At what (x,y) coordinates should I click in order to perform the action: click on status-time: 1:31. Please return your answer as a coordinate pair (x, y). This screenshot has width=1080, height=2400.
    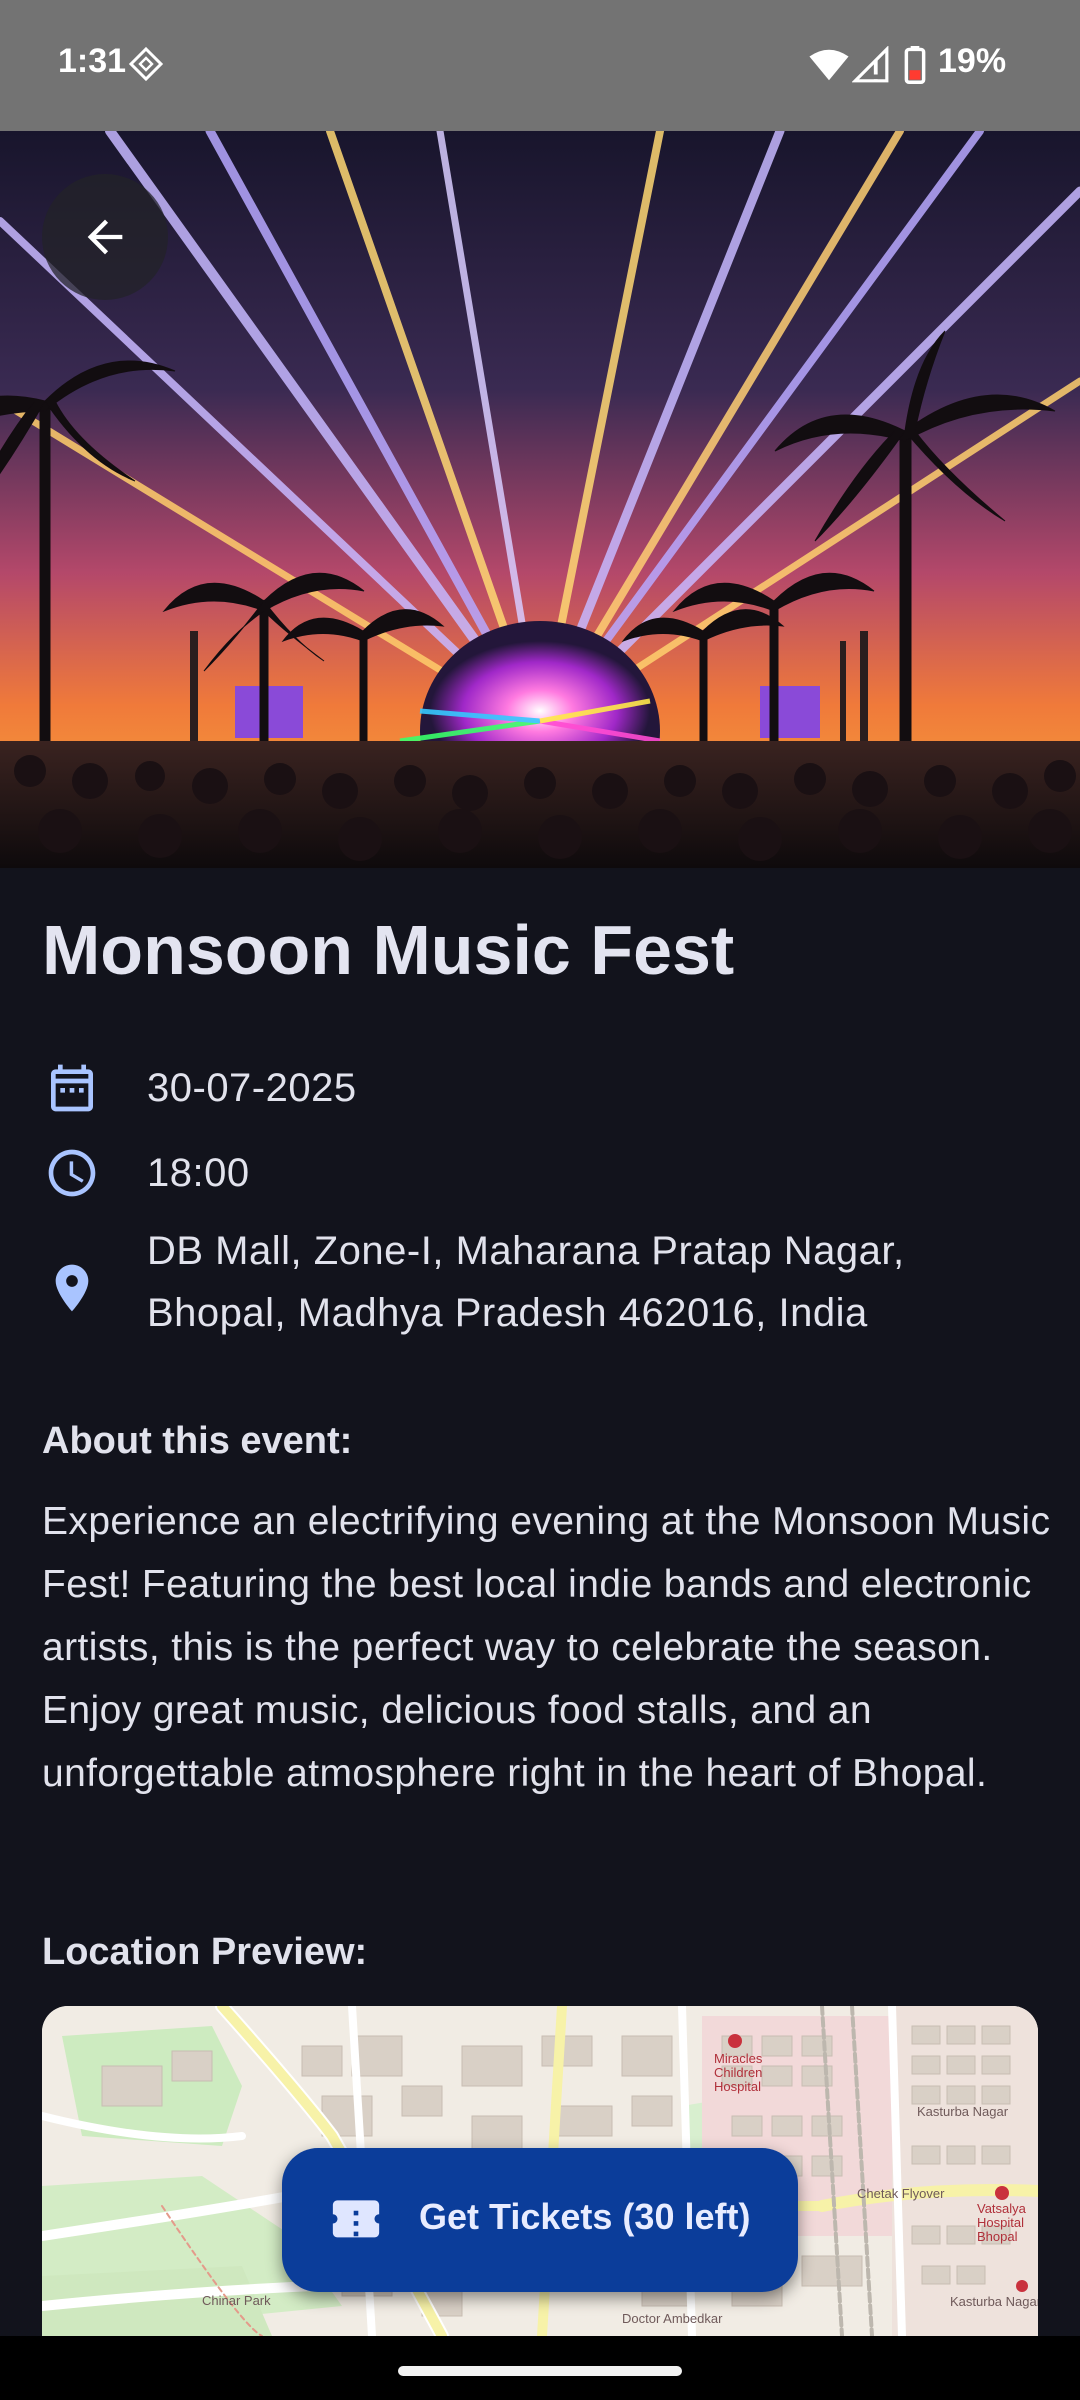
    Looking at the image, I should click on (92, 61).